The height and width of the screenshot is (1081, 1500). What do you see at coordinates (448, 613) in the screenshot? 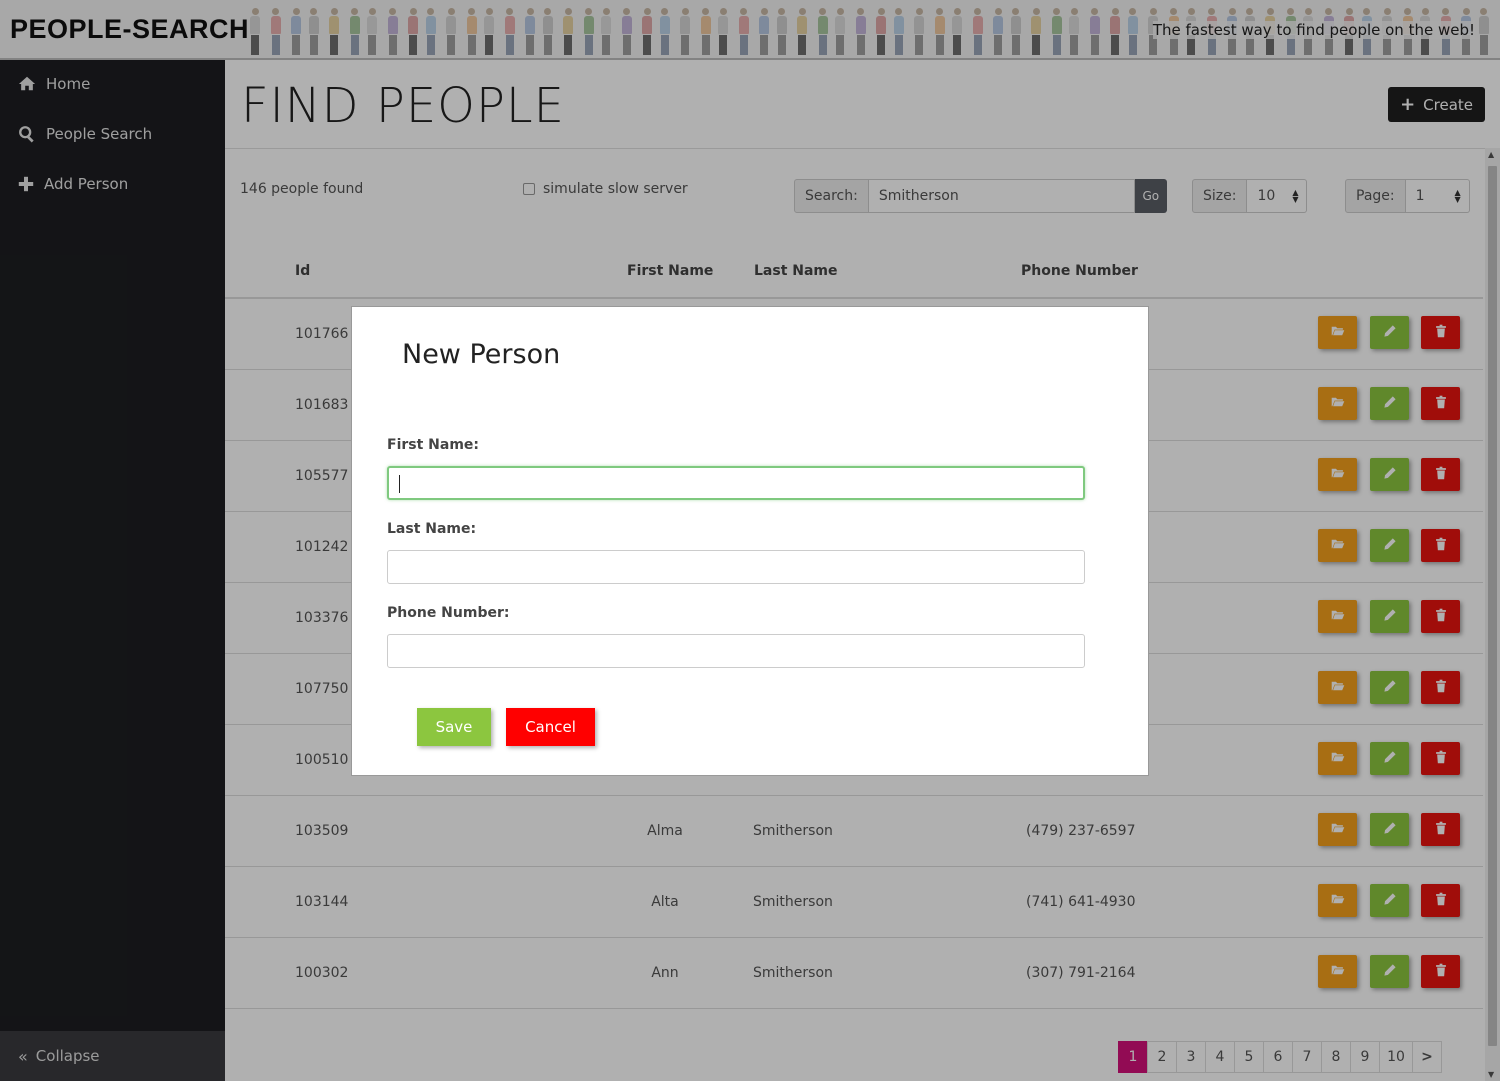
I see `phone-number-label: Phone Number:` at bounding box center [448, 613].